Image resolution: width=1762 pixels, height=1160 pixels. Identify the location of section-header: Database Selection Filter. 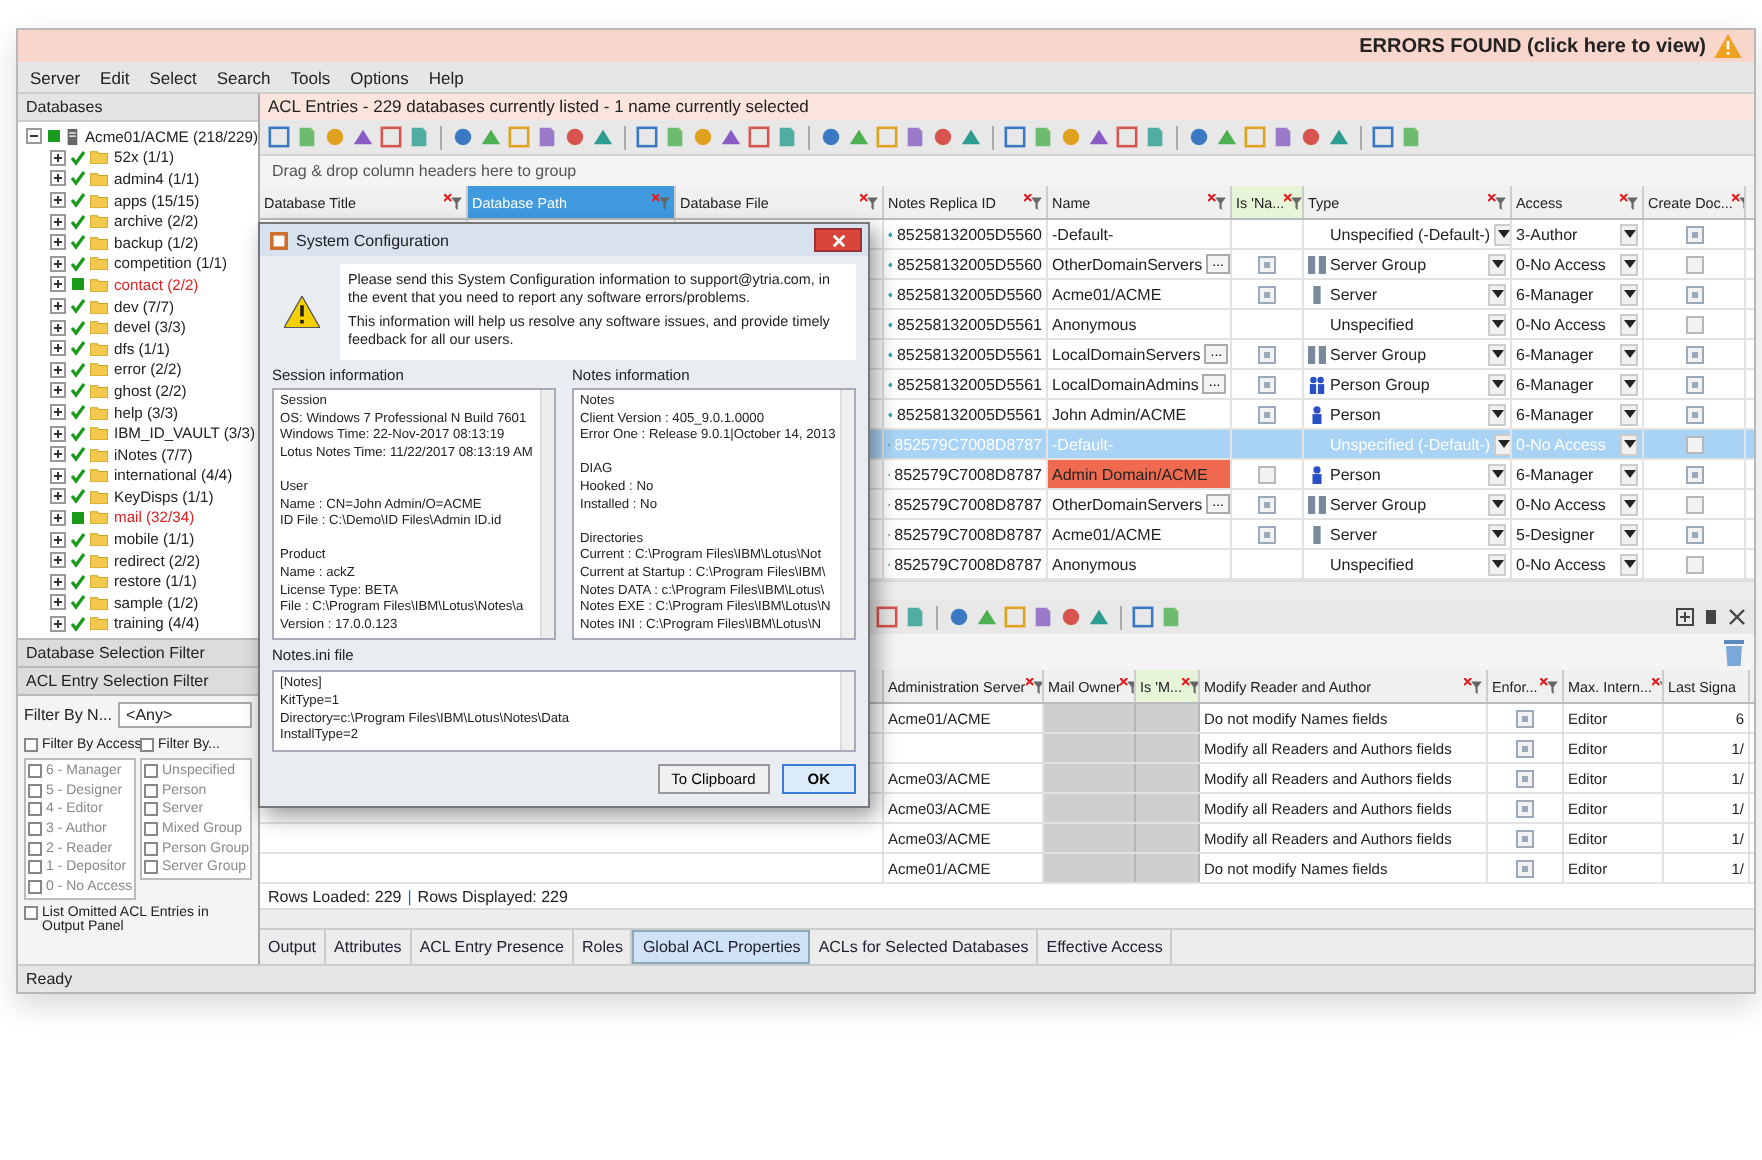
(138, 654).